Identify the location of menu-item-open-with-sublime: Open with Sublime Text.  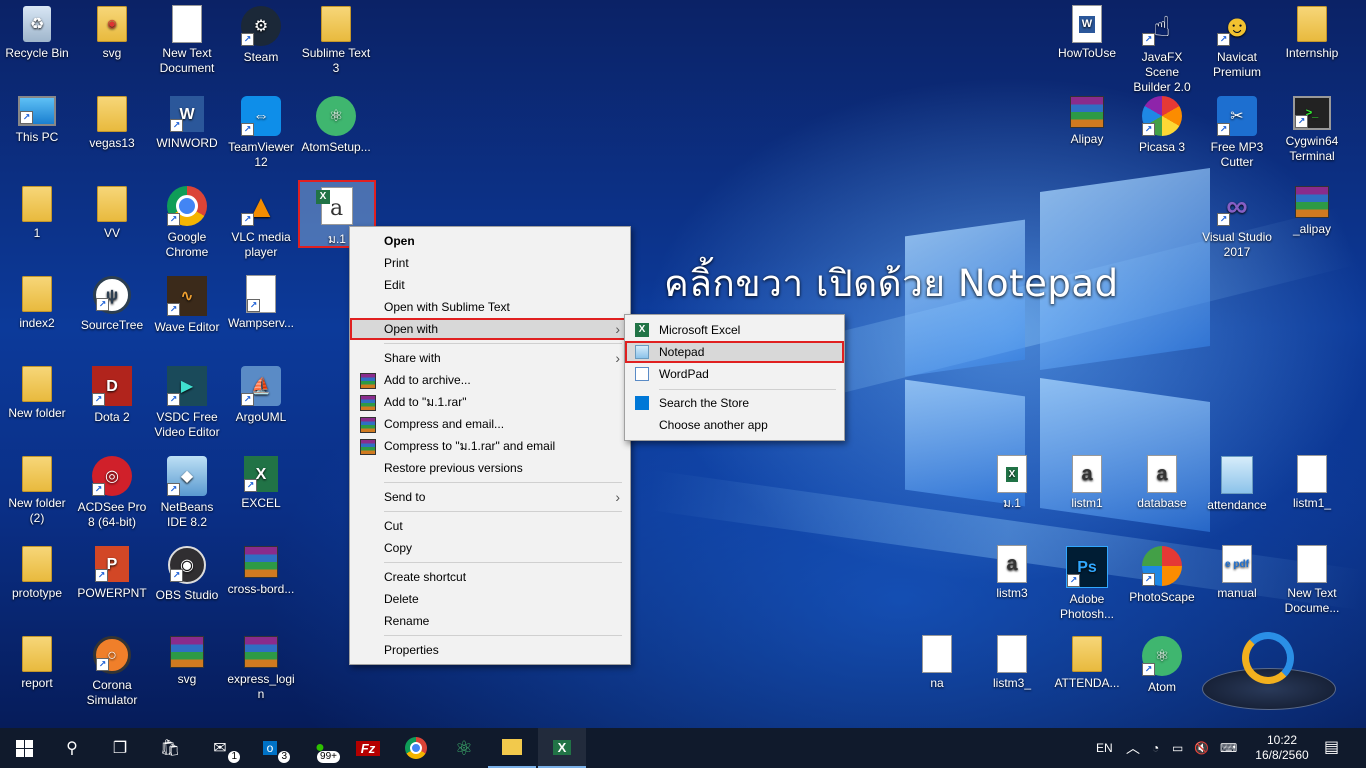
(490, 307).